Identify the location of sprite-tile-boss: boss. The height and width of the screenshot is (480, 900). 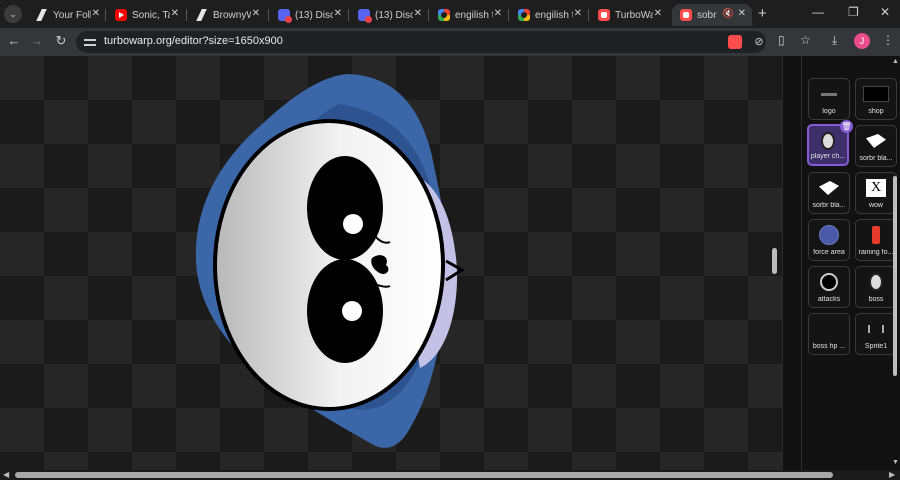
(876, 287).